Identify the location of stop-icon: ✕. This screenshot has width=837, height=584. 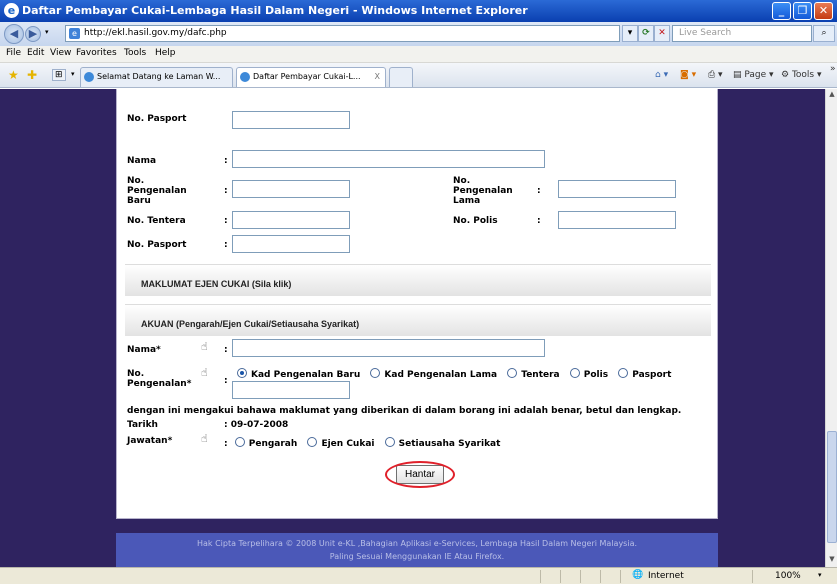
(662, 33).